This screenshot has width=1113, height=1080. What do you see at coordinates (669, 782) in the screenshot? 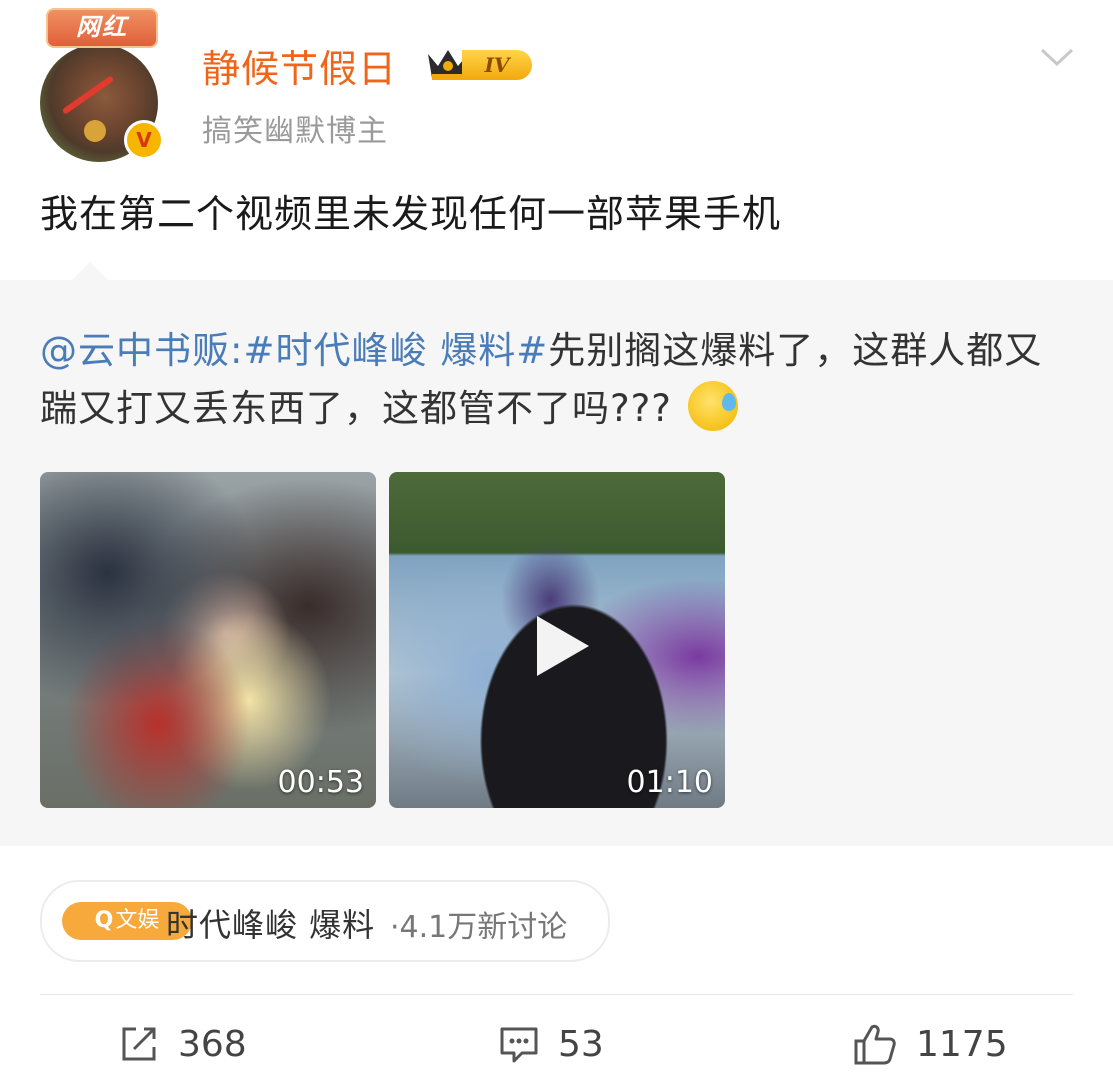
I see `video-duration: 01:10` at bounding box center [669, 782].